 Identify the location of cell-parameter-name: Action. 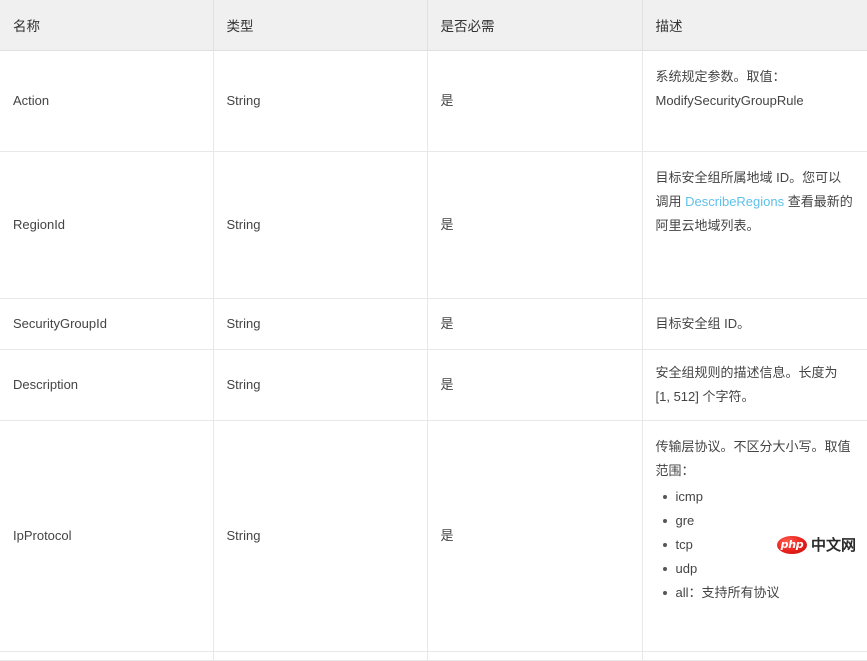
(107, 101).